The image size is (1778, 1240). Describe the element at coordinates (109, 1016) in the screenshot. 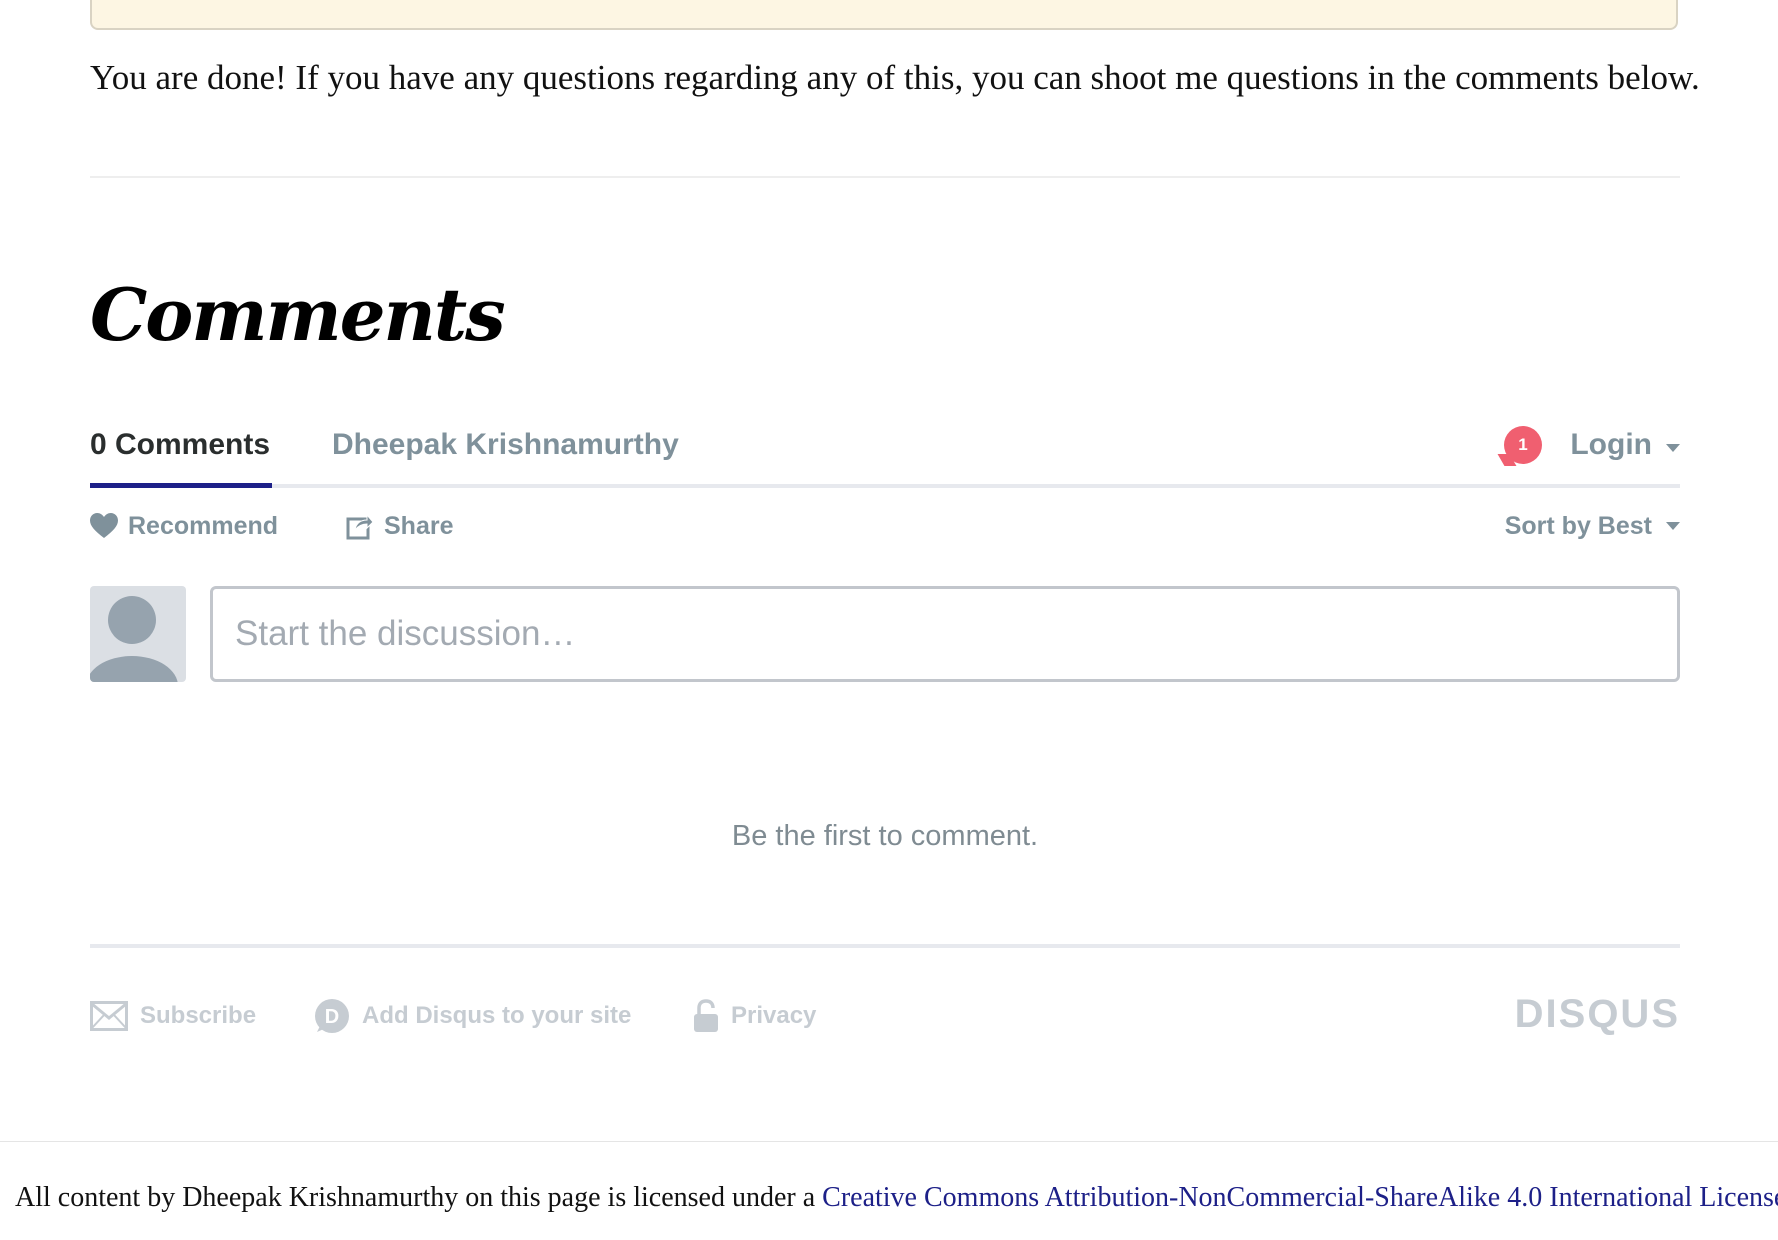

I see `envelope-icon` at that location.